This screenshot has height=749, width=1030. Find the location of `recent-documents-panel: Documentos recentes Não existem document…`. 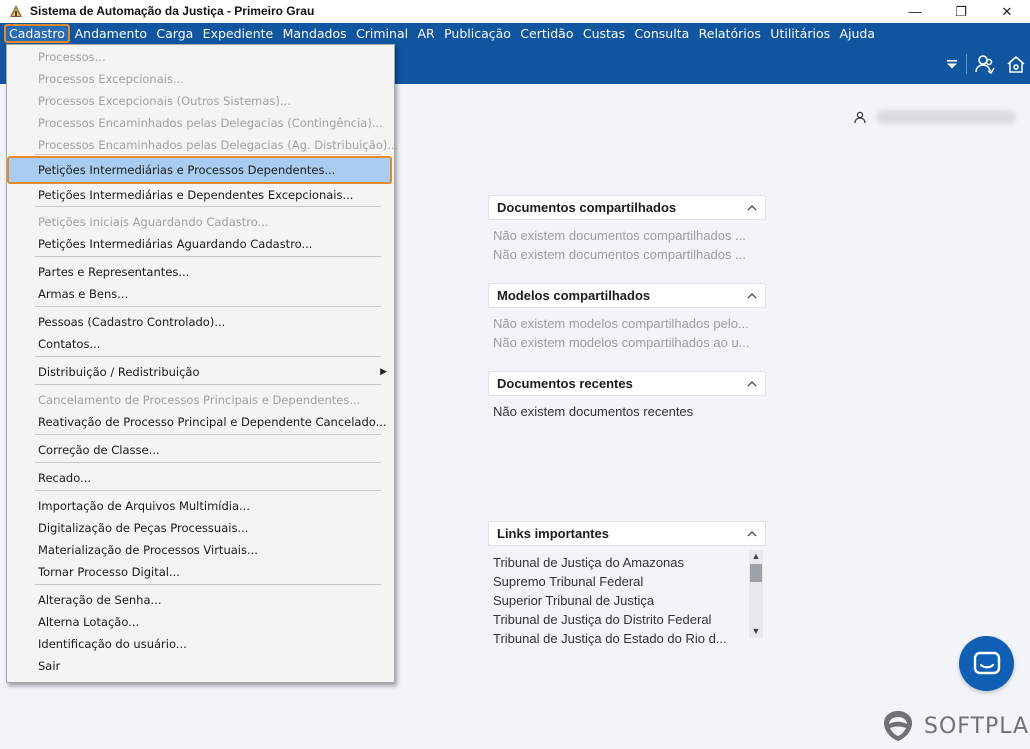

recent-documents-panel: Documentos recentes Não existem document… is located at coordinates (627, 396).